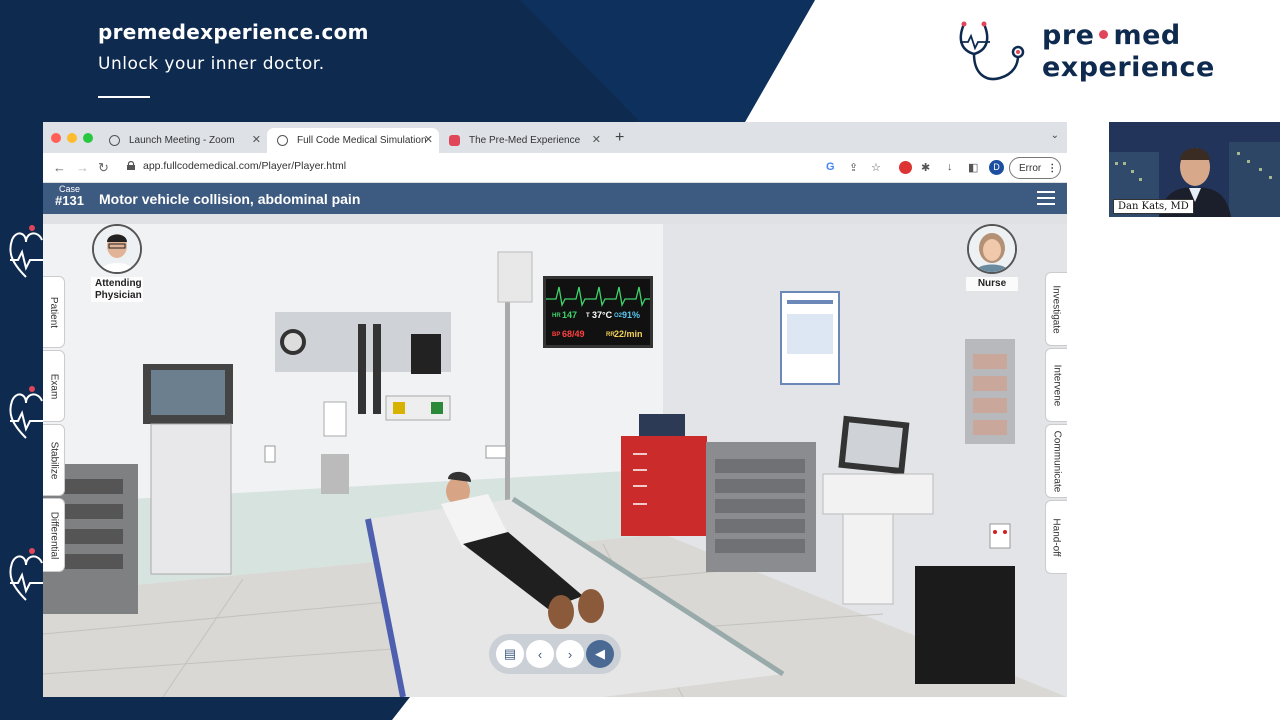  What do you see at coordinates (118, 283) in the screenshot?
I see `attending-label-1: Attending` at bounding box center [118, 283].